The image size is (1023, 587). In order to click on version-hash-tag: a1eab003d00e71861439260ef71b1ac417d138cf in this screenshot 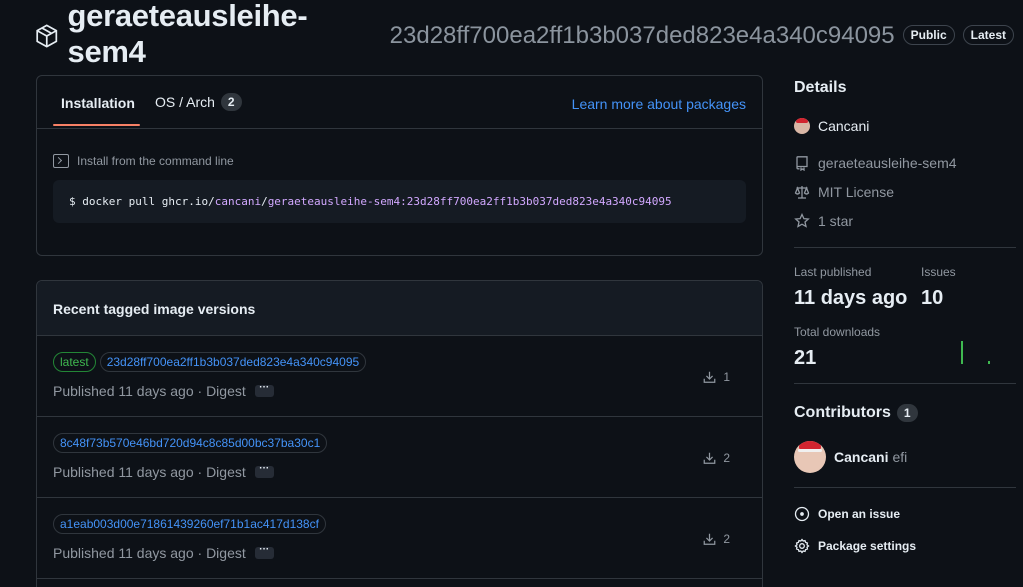, I will do `click(189, 524)`.